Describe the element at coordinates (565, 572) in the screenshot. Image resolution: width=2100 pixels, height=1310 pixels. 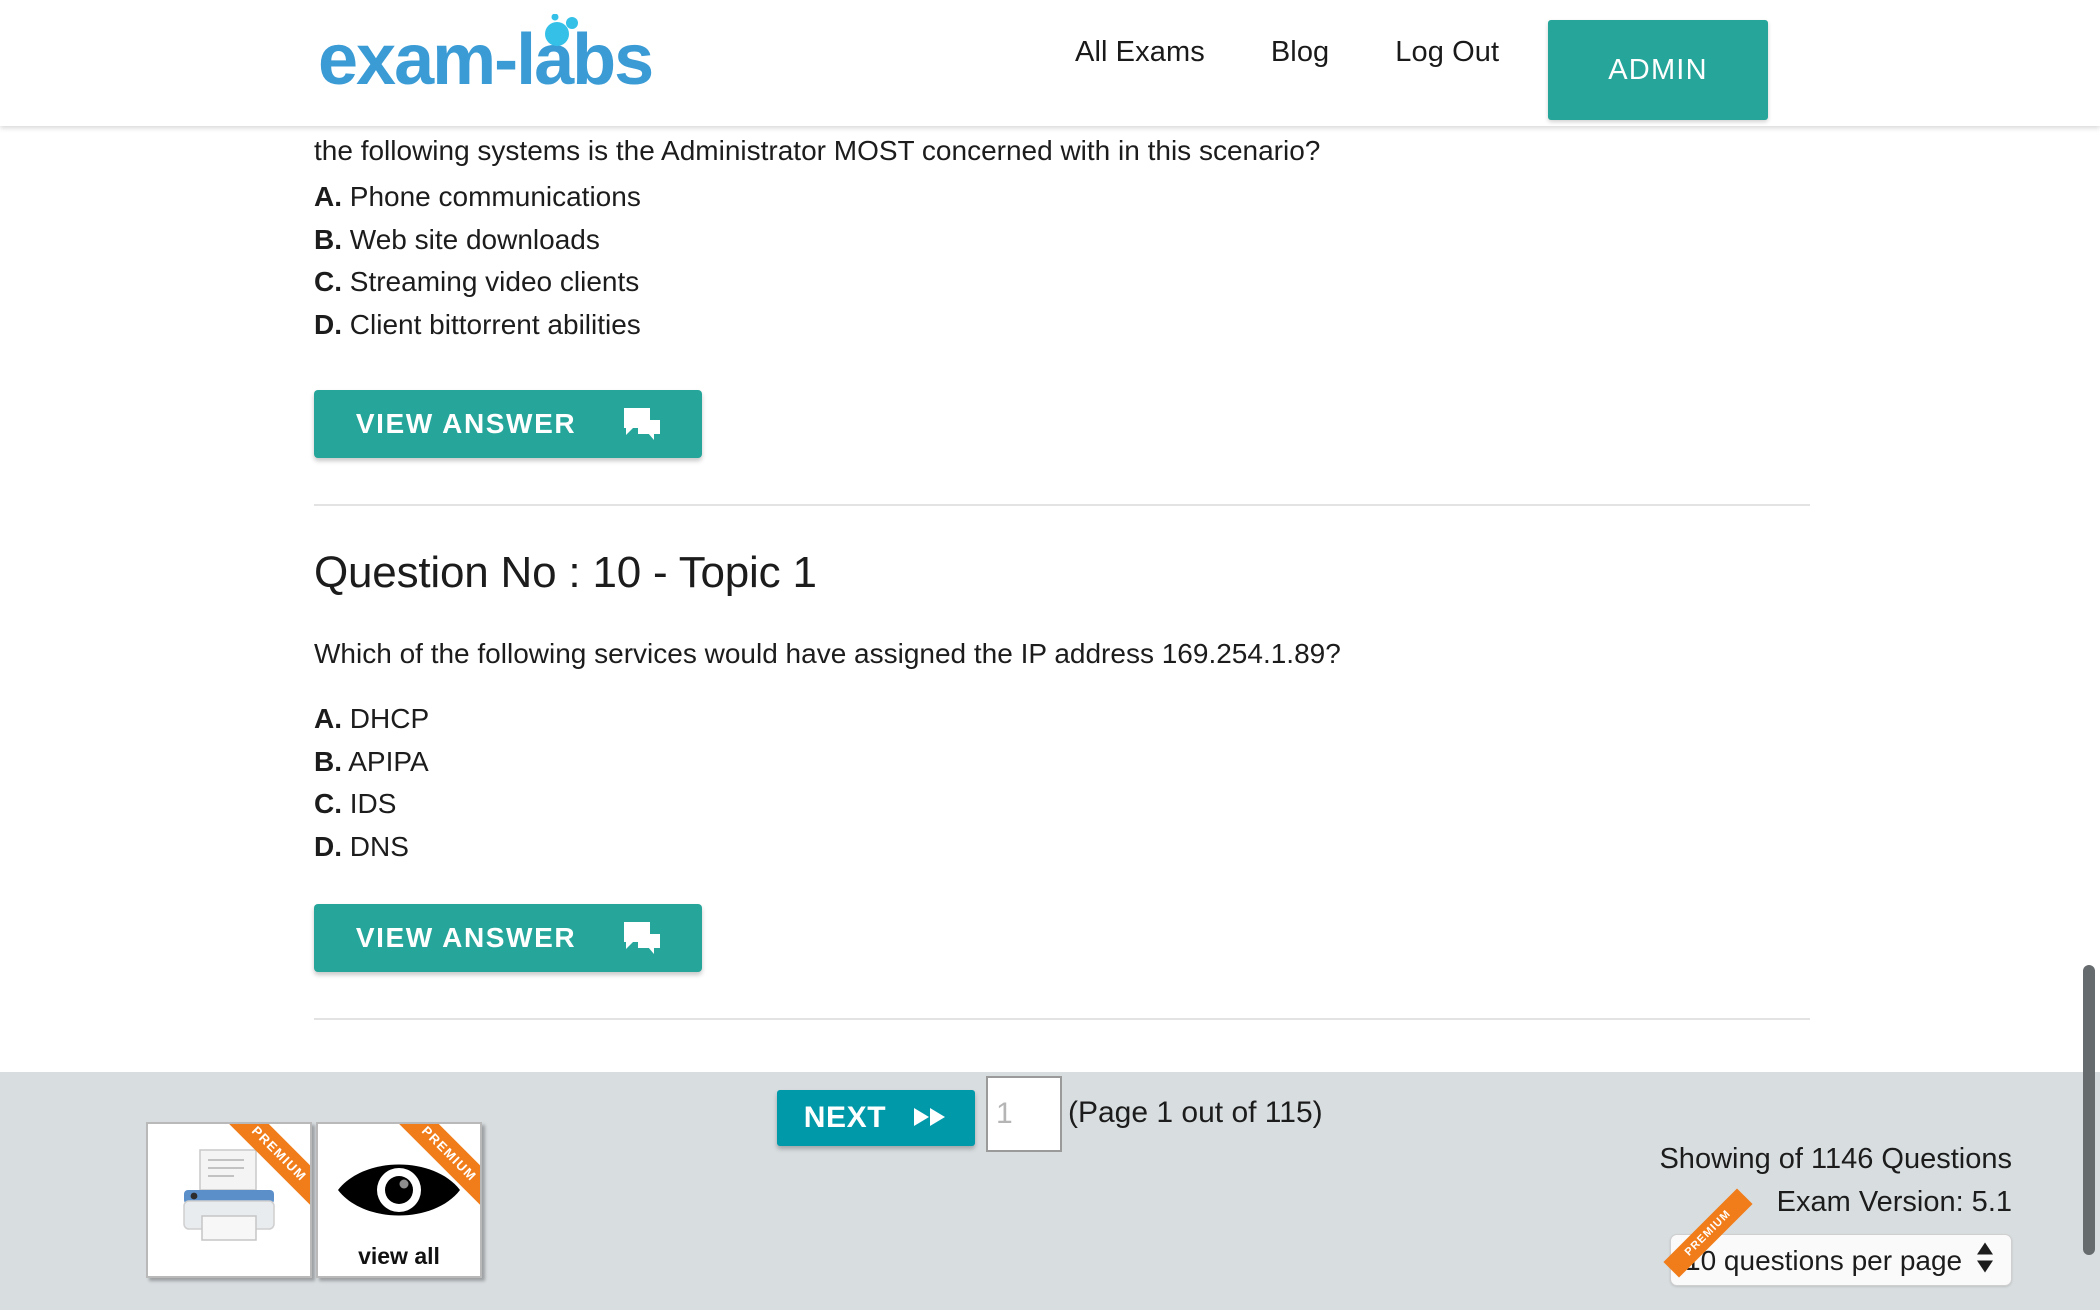
I see `question-heading: Question No : 10 - Topic 1` at that location.